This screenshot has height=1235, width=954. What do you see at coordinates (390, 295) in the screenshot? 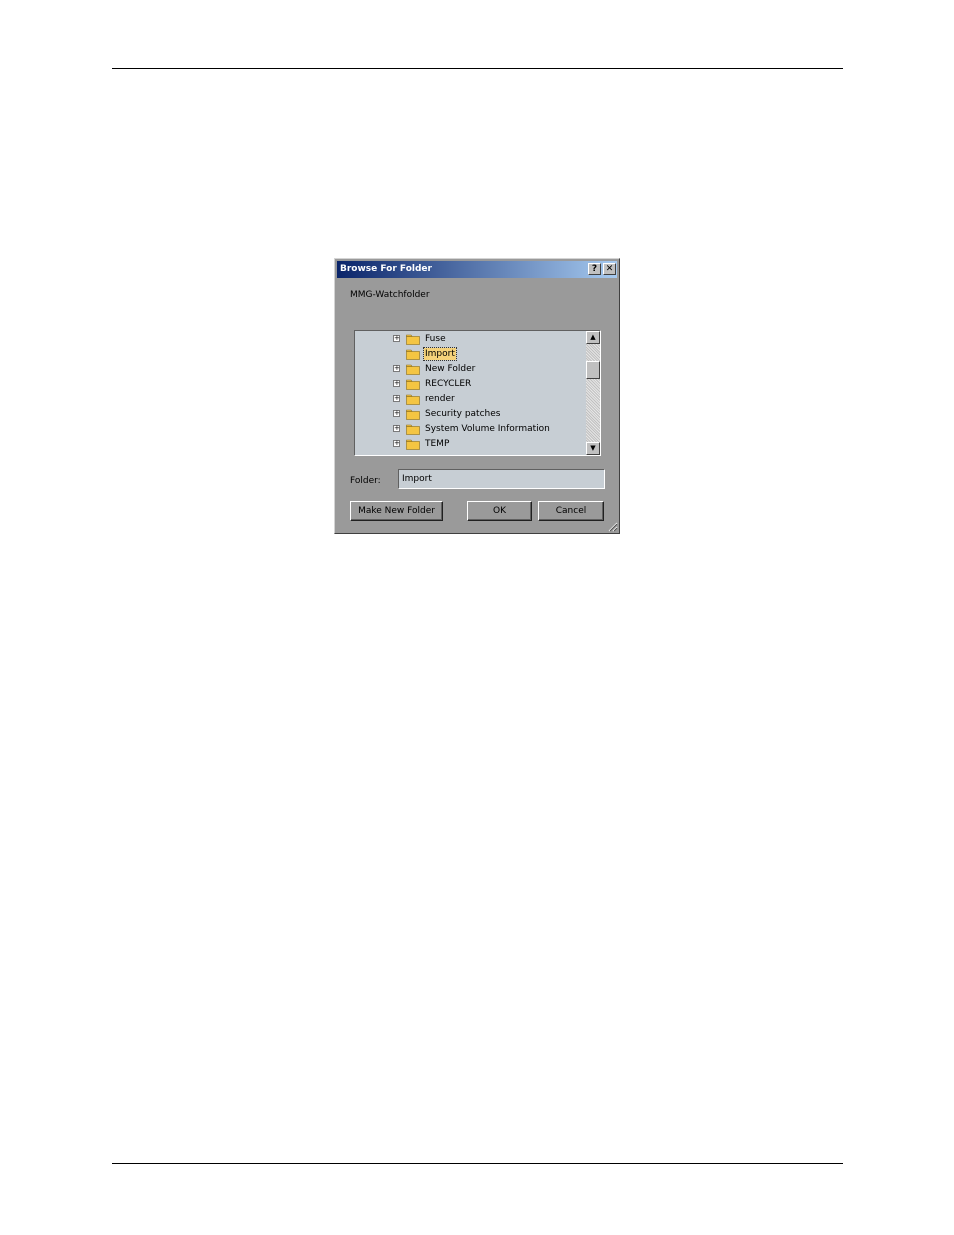
I see `instruction-text: MMG-Watchfolder` at bounding box center [390, 295].